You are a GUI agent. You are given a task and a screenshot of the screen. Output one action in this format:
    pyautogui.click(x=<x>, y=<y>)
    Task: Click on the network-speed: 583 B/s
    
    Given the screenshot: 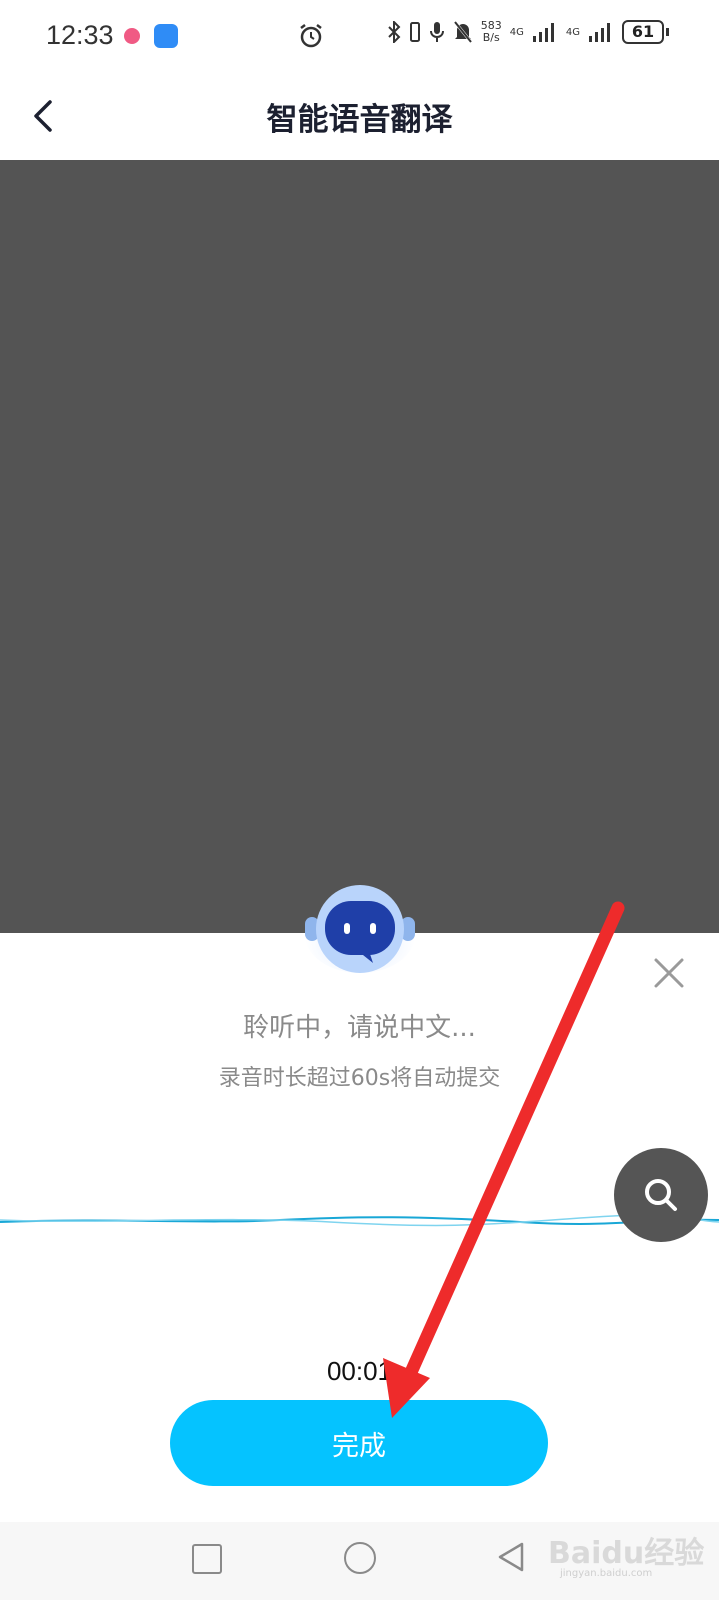 What is the action you would take?
    pyautogui.click(x=491, y=32)
    